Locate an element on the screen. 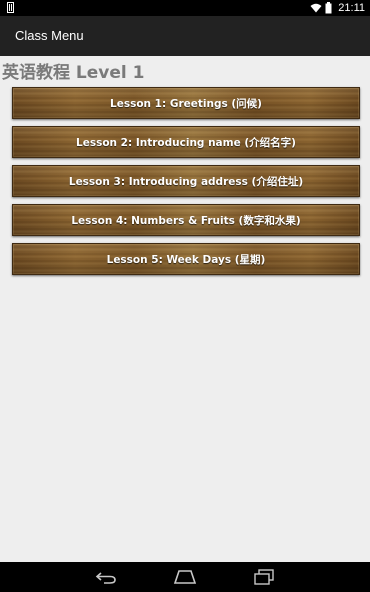  lesson-1-button: Lesson 1: Greetings (问候) is located at coordinates (186, 103).